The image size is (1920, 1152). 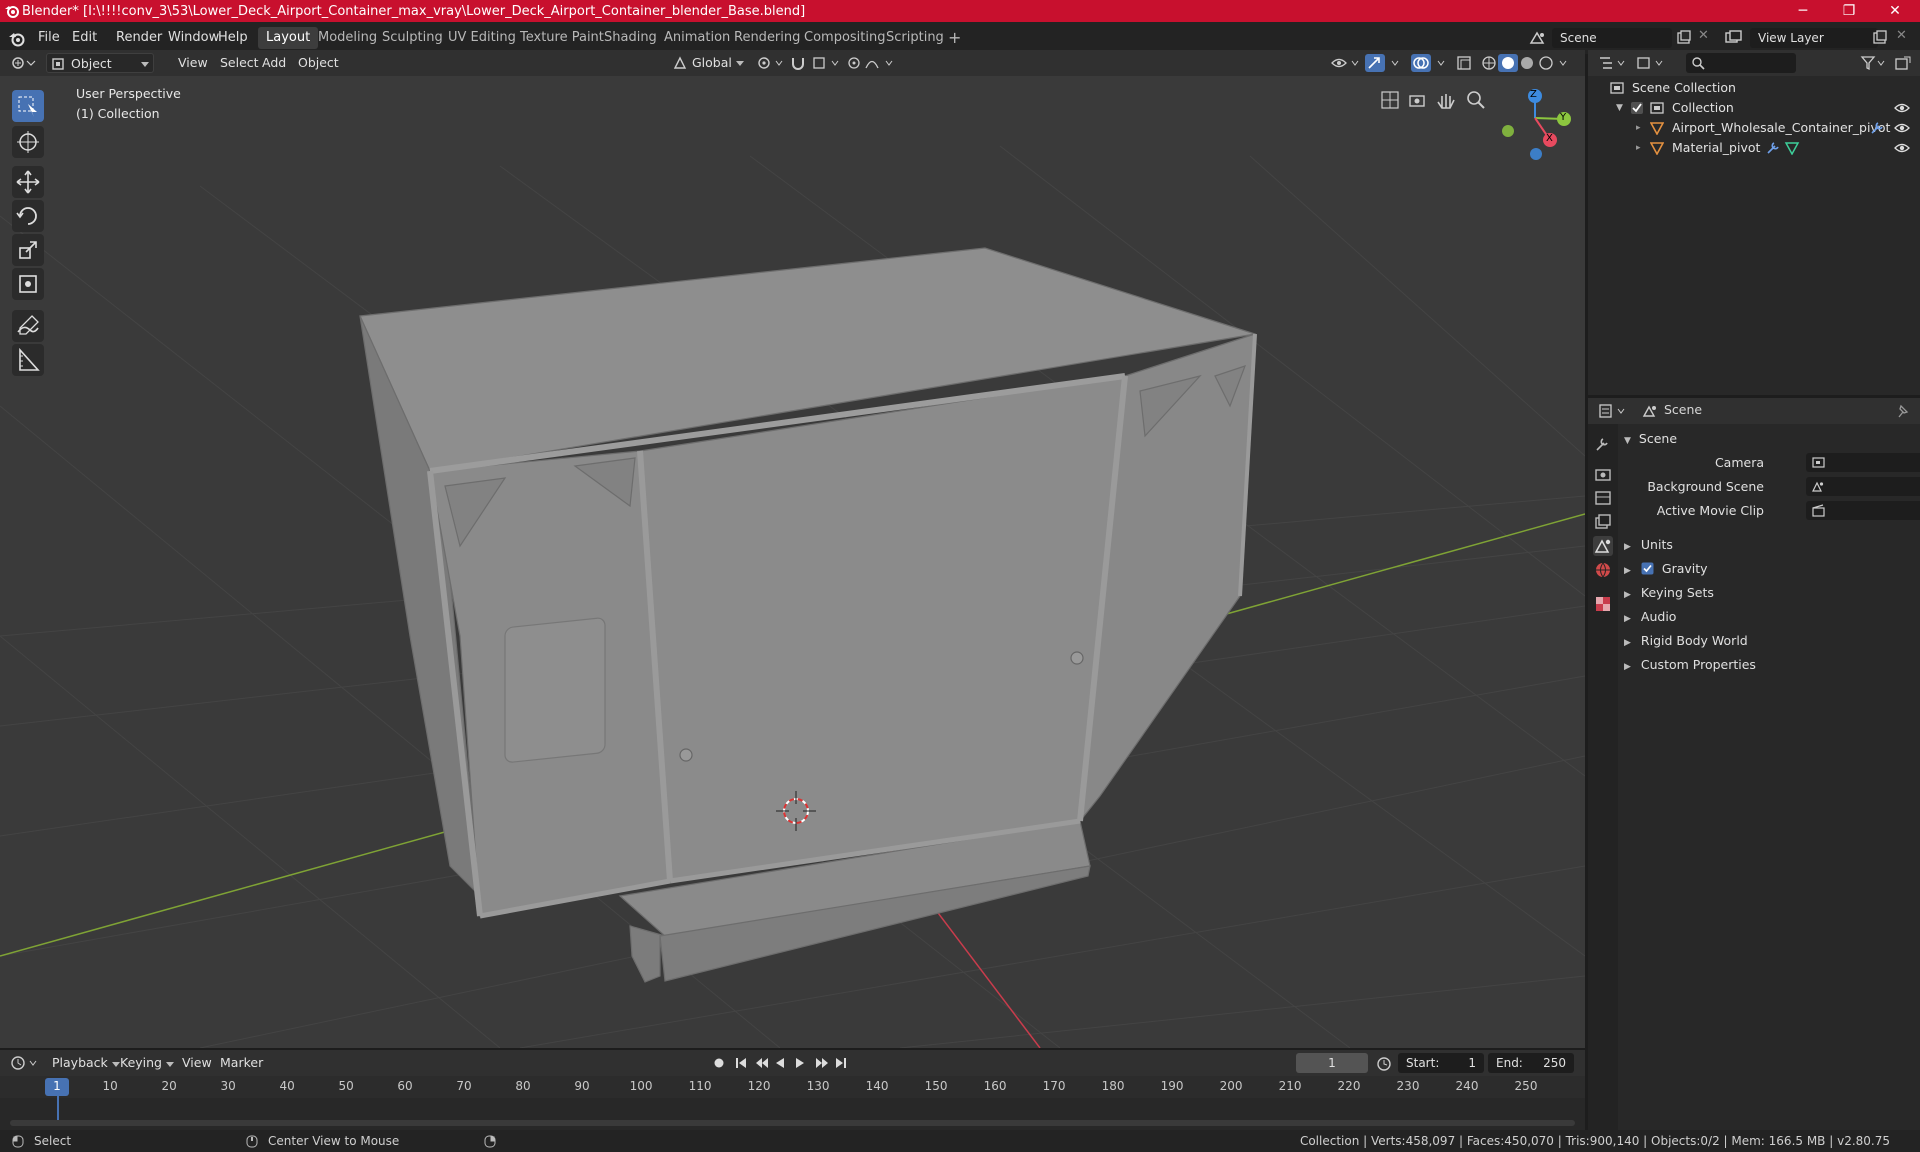 I want to click on gizmo-x-label: X, so click(x=1549, y=138).